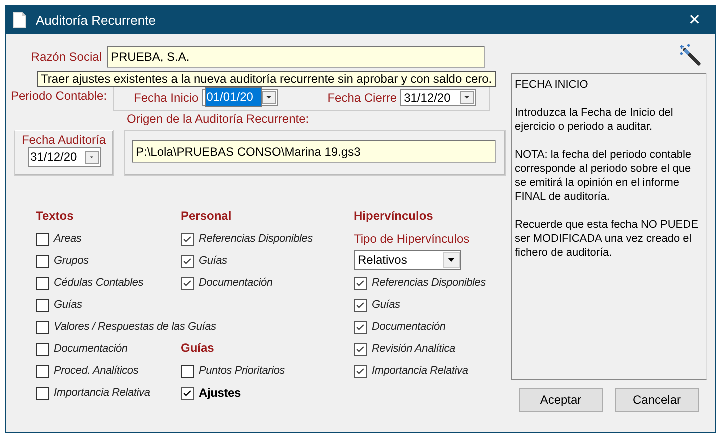 The width and height of the screenshot is (721, 438). I want to click on checkbox-label: Revisión Analítica, so click(414, 349).